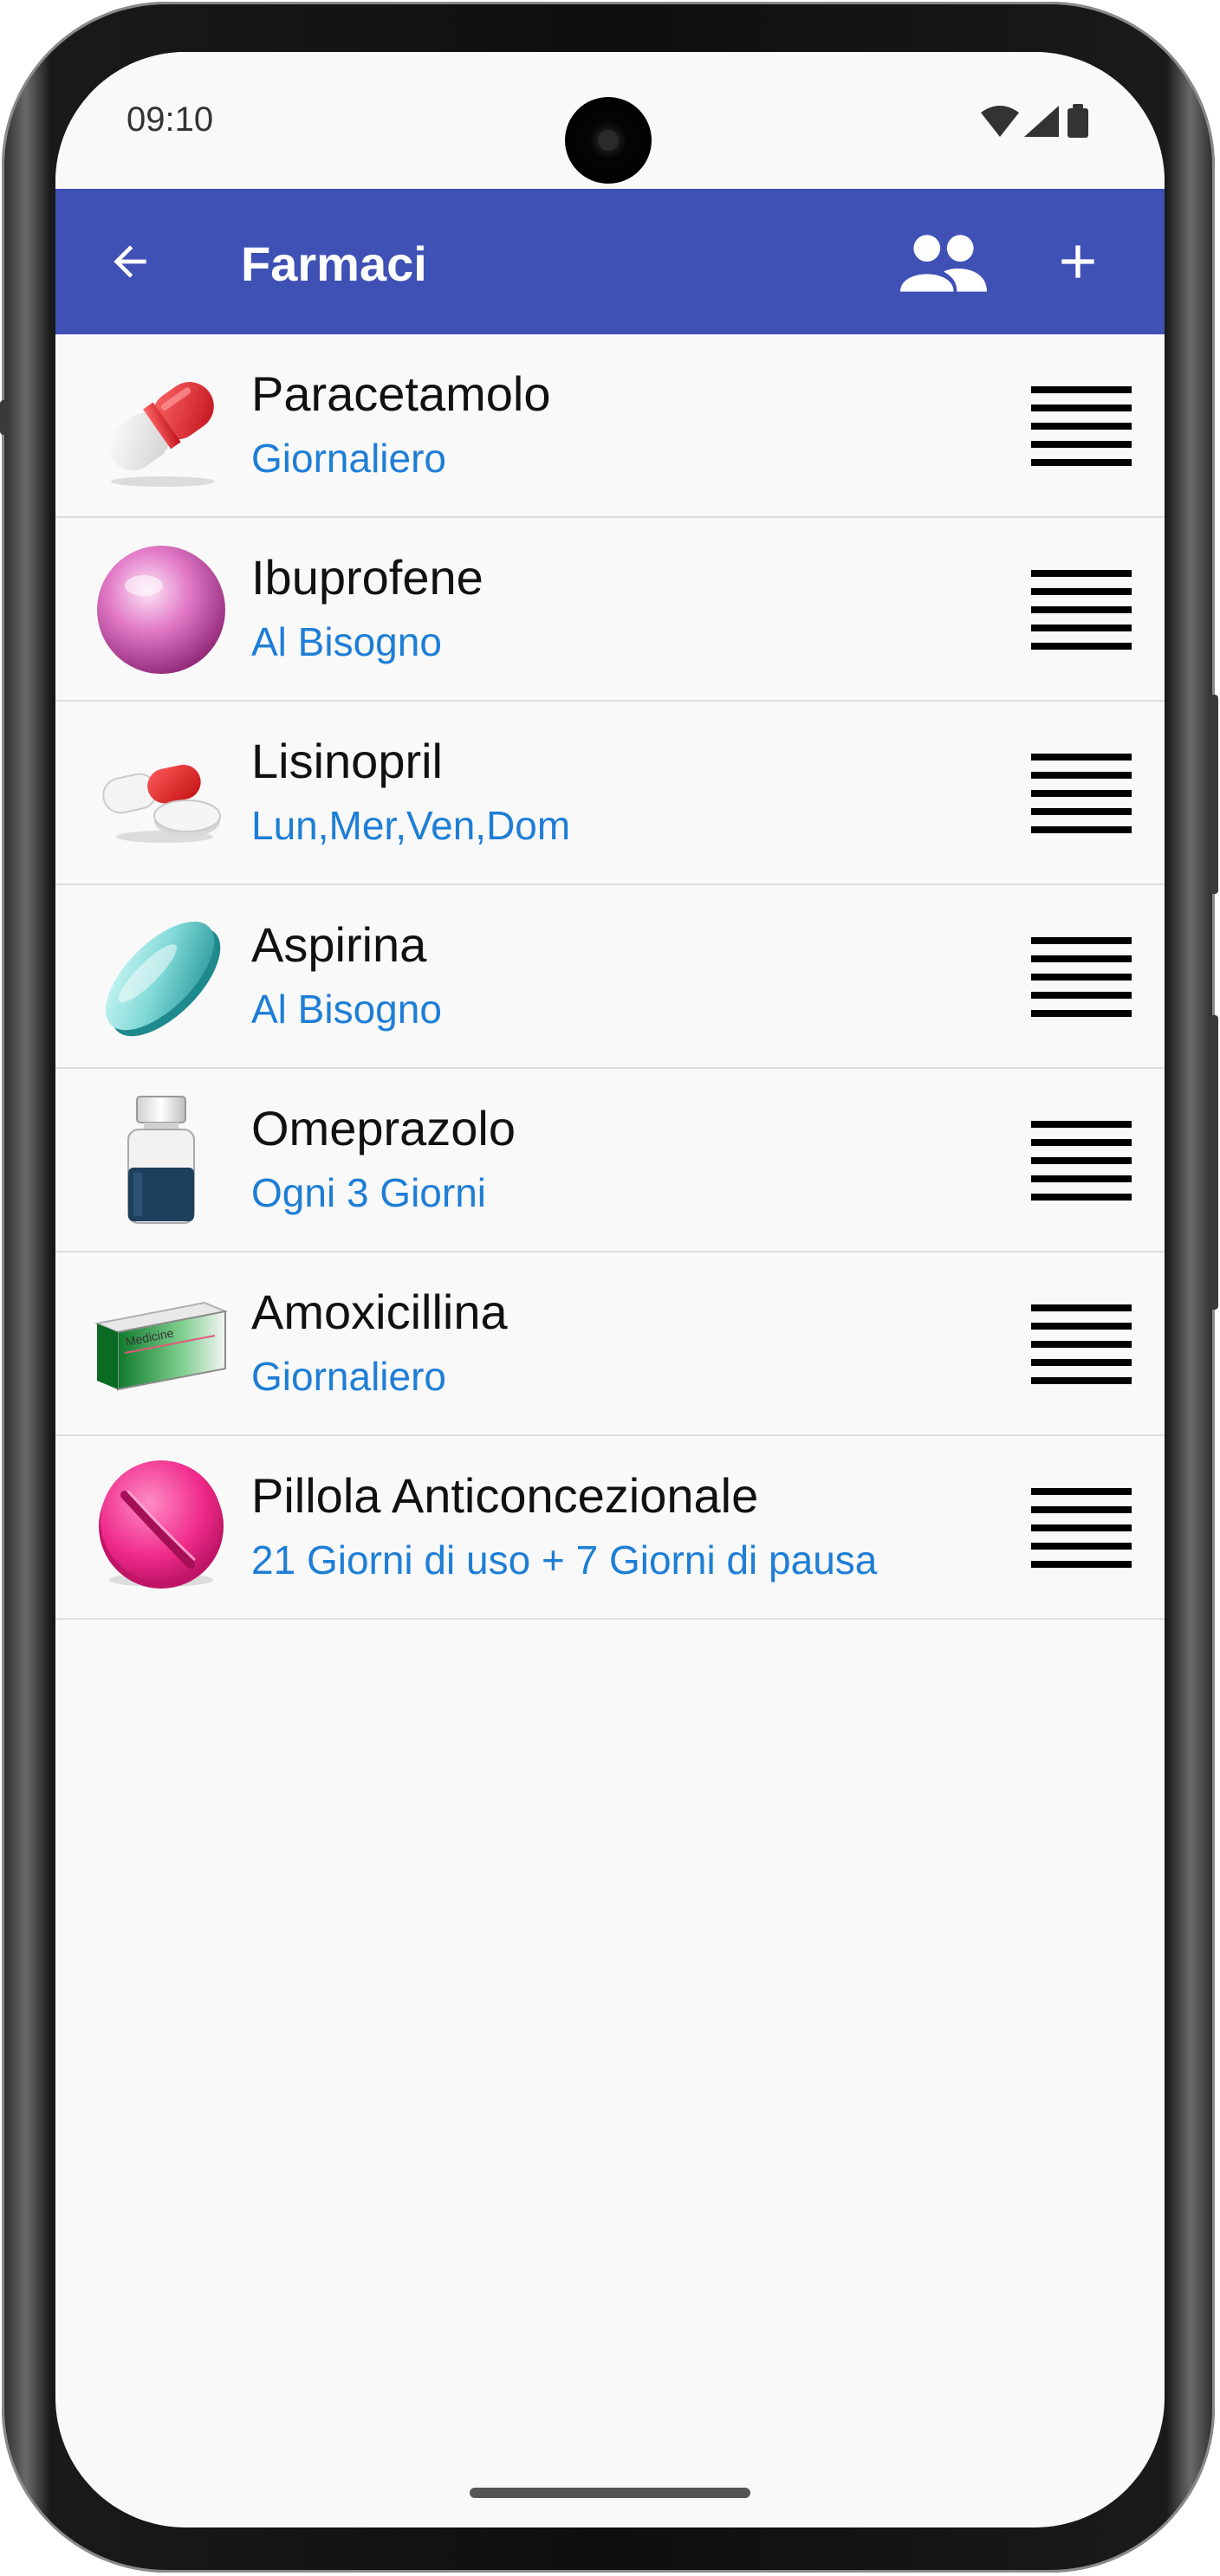 The image size is (1220, 2576). I want to click on medicine-row: Aspirina Al Bisogno, so click(610, 977).